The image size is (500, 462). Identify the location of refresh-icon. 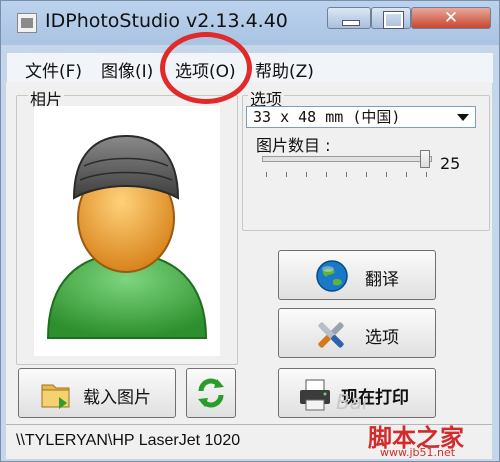
(211, 393).